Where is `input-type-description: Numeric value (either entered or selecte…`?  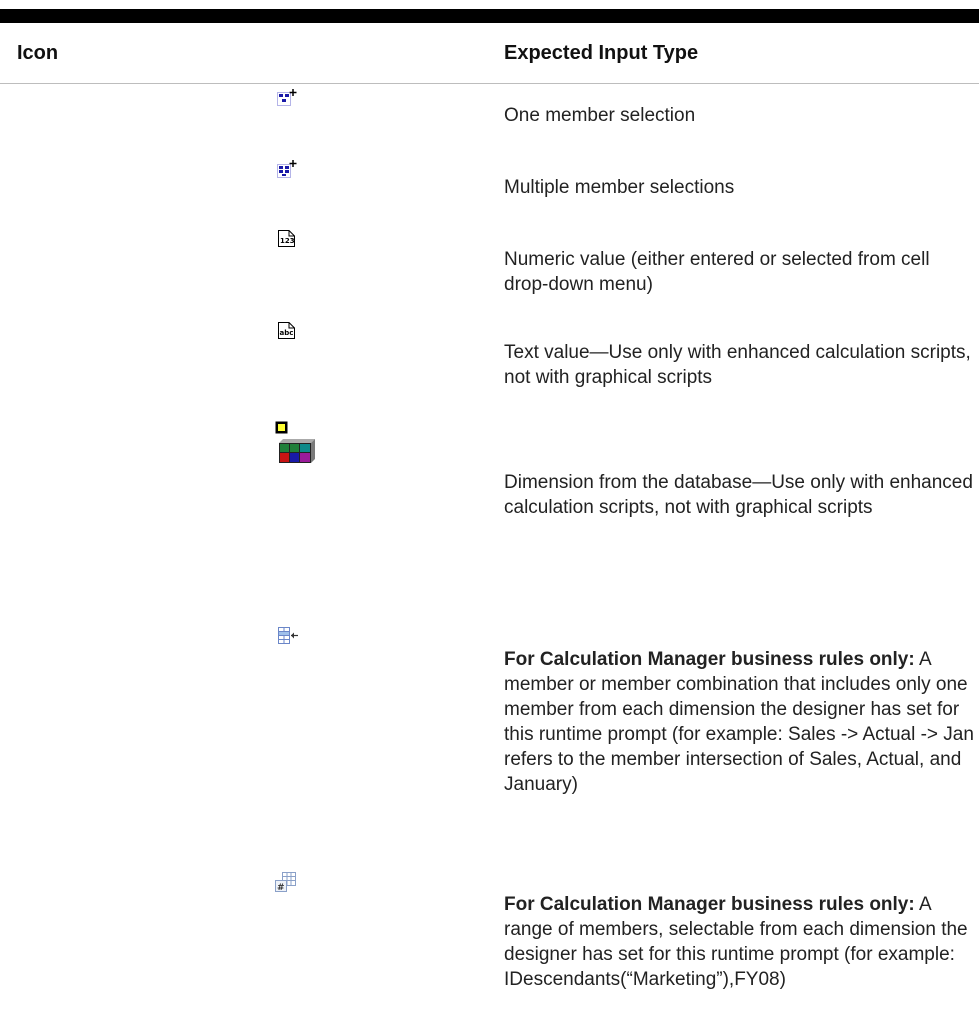 input-type-description: Numeric value (either entered or selecte… is located at coordinates (717, 272).